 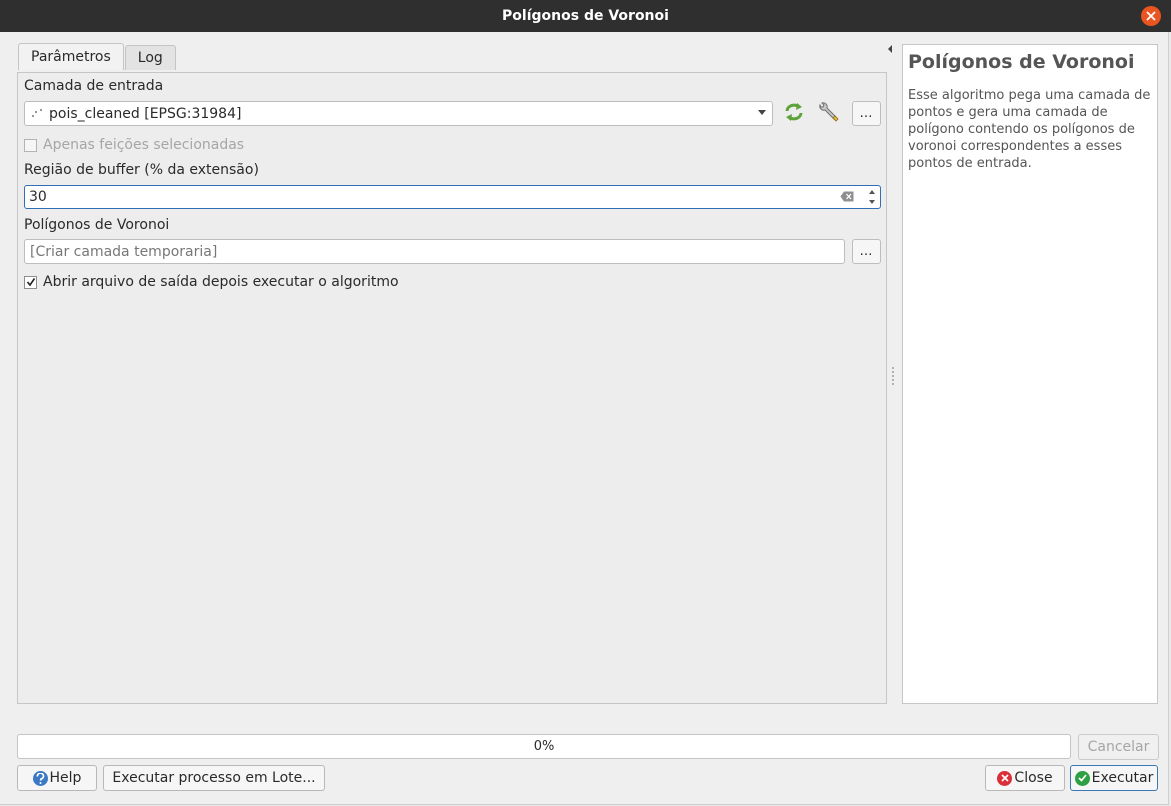 What do you see at coordinates (65, 778) in the screenshot?
I see `help-button-label: Help` at bounding box center [65, 778].